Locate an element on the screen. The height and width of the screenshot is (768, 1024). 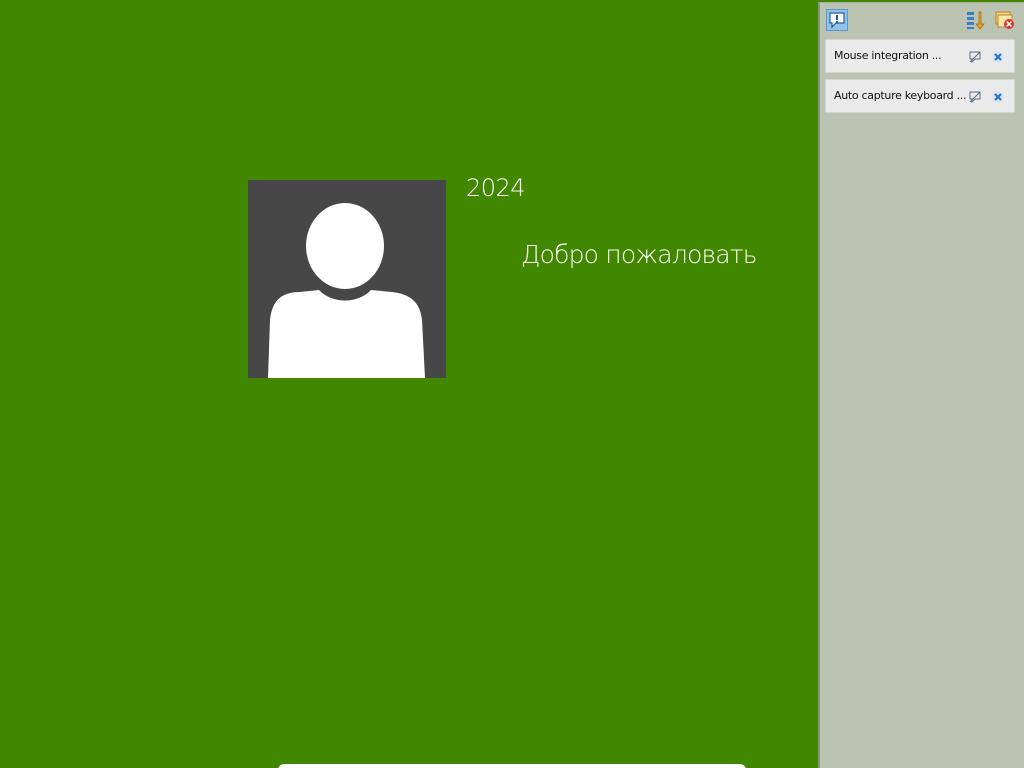
user-name: 2024 is located at coordinates (496, 188).